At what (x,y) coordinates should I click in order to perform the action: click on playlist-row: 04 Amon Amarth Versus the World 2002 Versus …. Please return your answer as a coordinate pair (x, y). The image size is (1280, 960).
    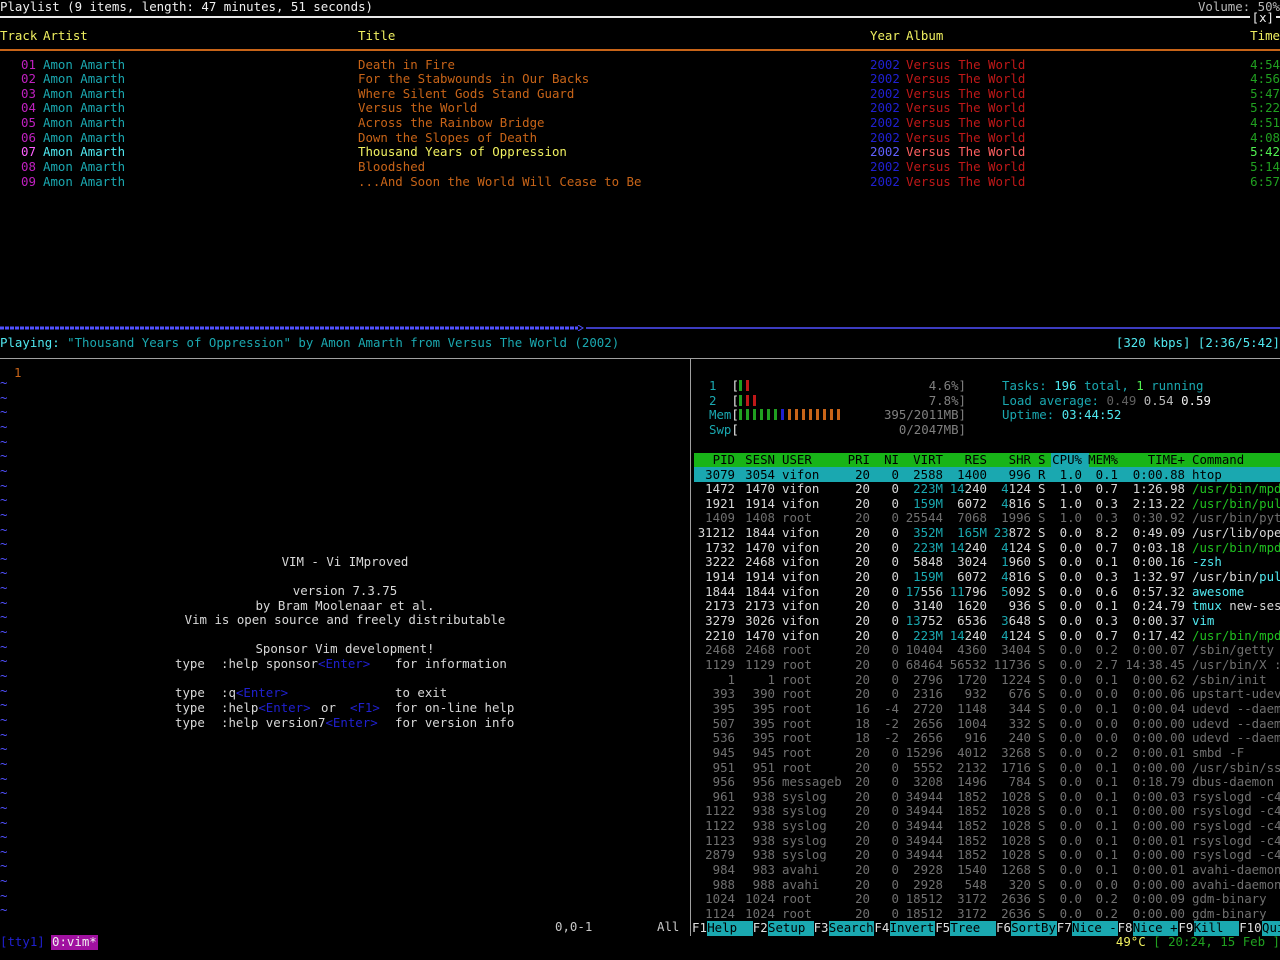
    Looking at the image, I should click on (640, 108).